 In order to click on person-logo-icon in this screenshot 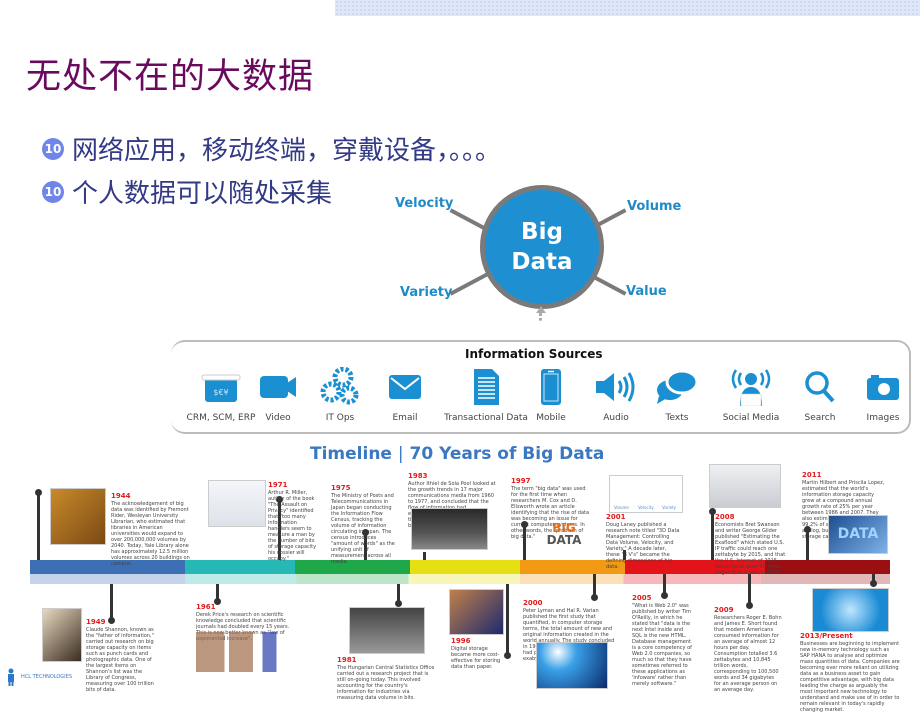, I will do `click(11, 677)`.